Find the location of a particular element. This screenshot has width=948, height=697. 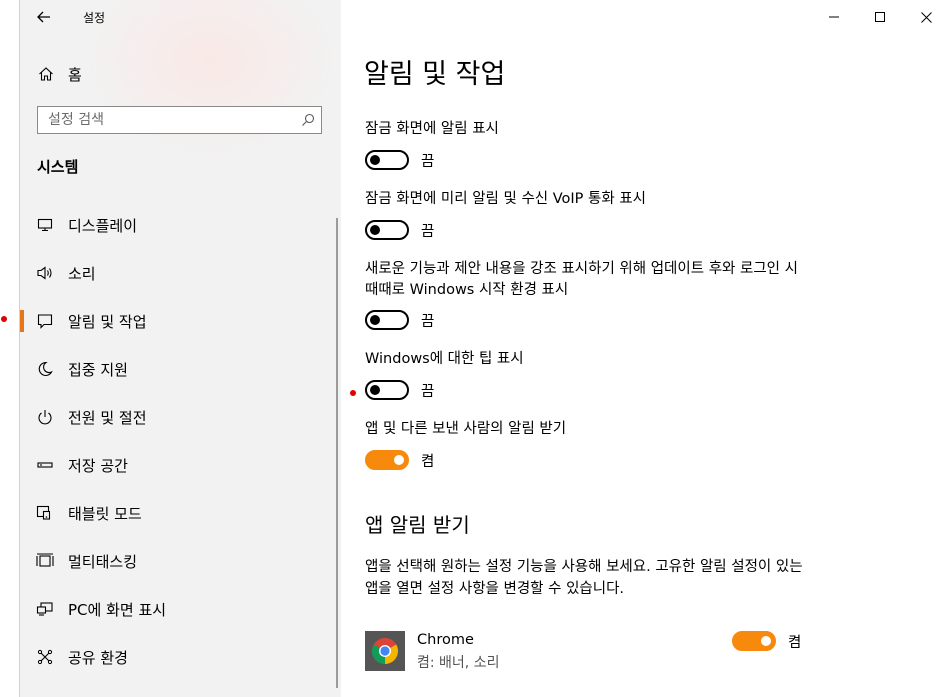

sidebar-item-label: 집중 지원 is located at coordinates (98, 369).